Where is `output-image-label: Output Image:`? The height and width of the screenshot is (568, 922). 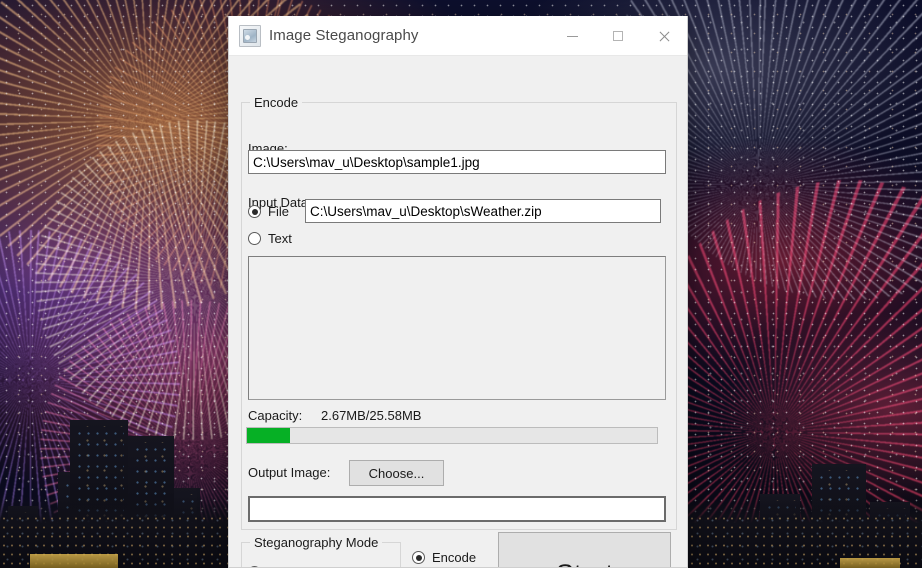
output-image-label: Output Image: is located at coordinates (289, 472).